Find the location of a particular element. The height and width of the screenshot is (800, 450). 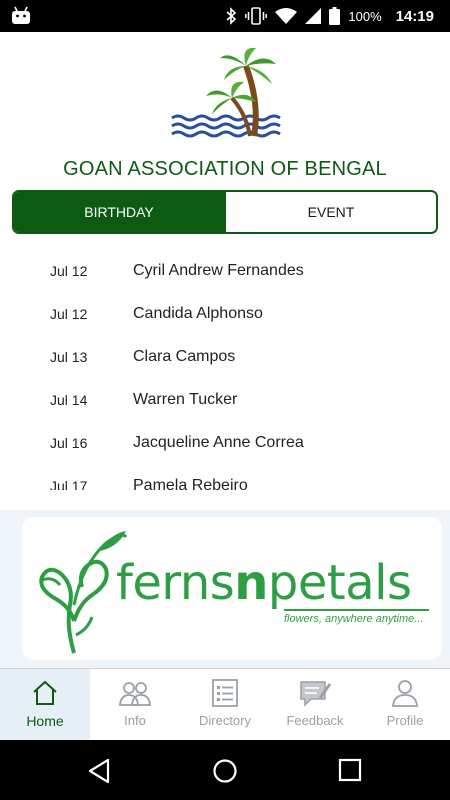

tab-birthday: BIRTHDAY is located at coordinates (119, 212).